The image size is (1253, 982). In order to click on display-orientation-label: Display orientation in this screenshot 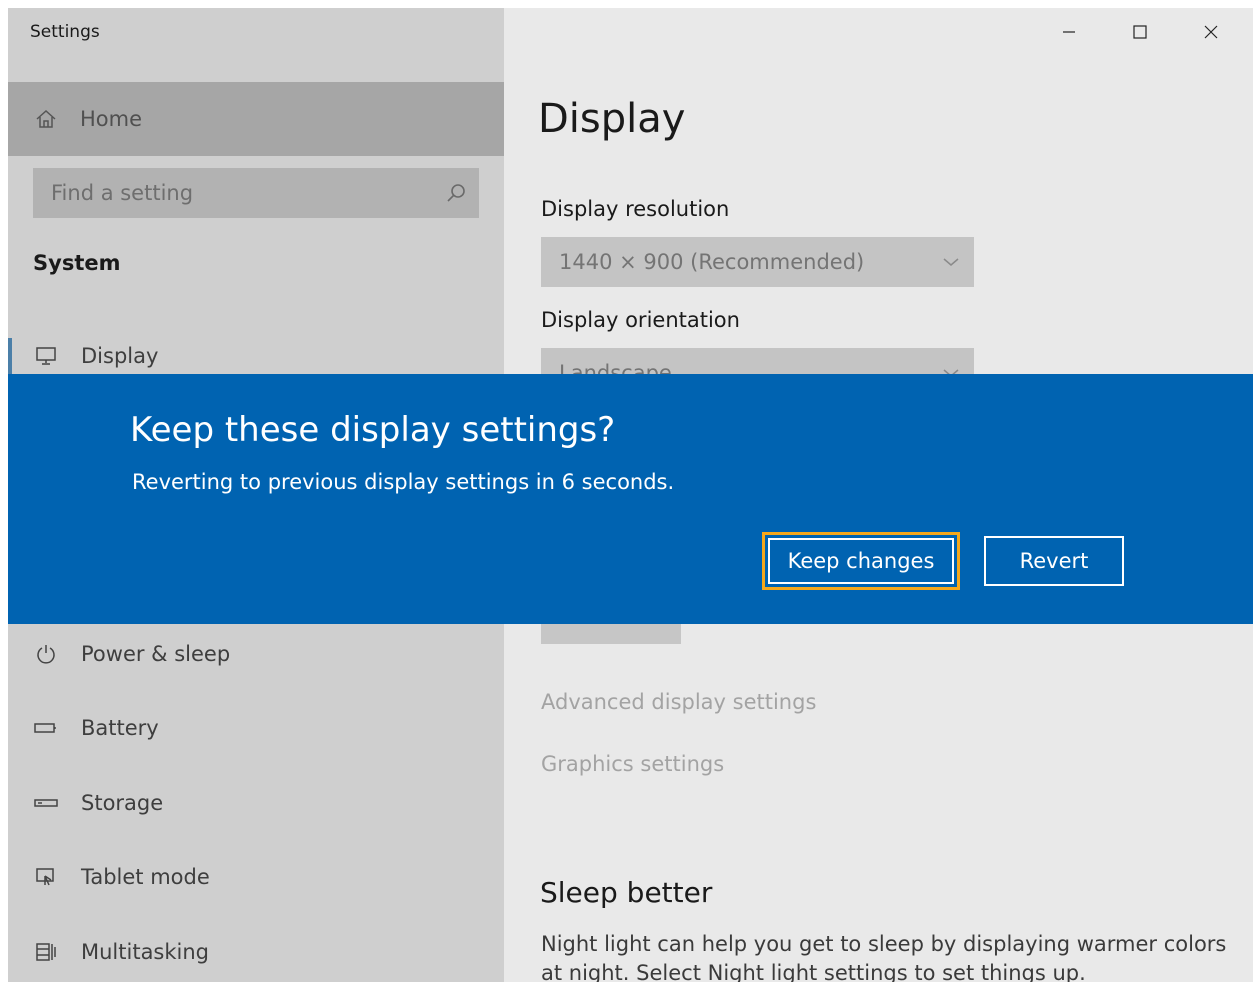, I will do `click(640, 320)`.